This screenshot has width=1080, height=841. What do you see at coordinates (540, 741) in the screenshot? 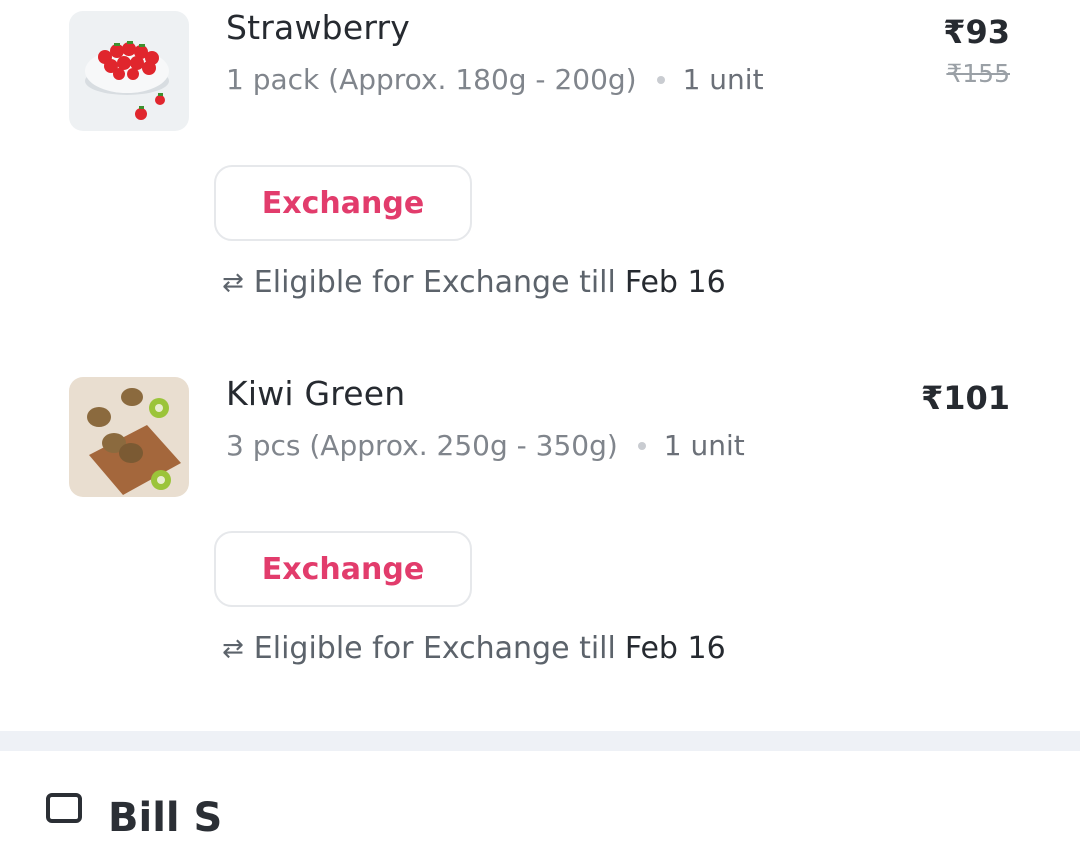
I see `section-divider` at bounding box center [540, 741].